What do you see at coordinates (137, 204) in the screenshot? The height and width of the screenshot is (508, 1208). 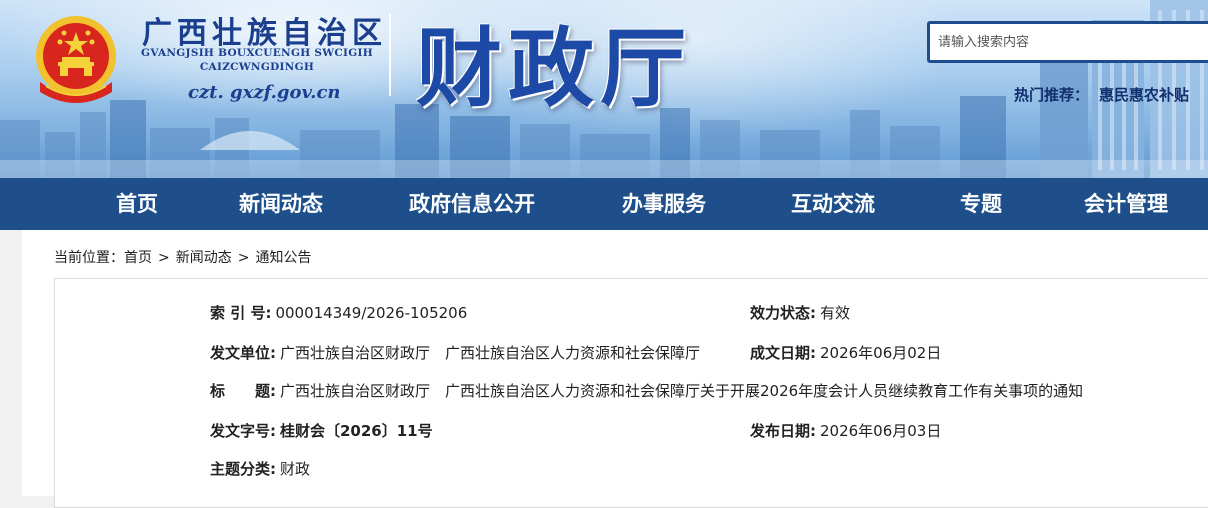 I see `nav-home: 首页` at bounding box center [137, 204].